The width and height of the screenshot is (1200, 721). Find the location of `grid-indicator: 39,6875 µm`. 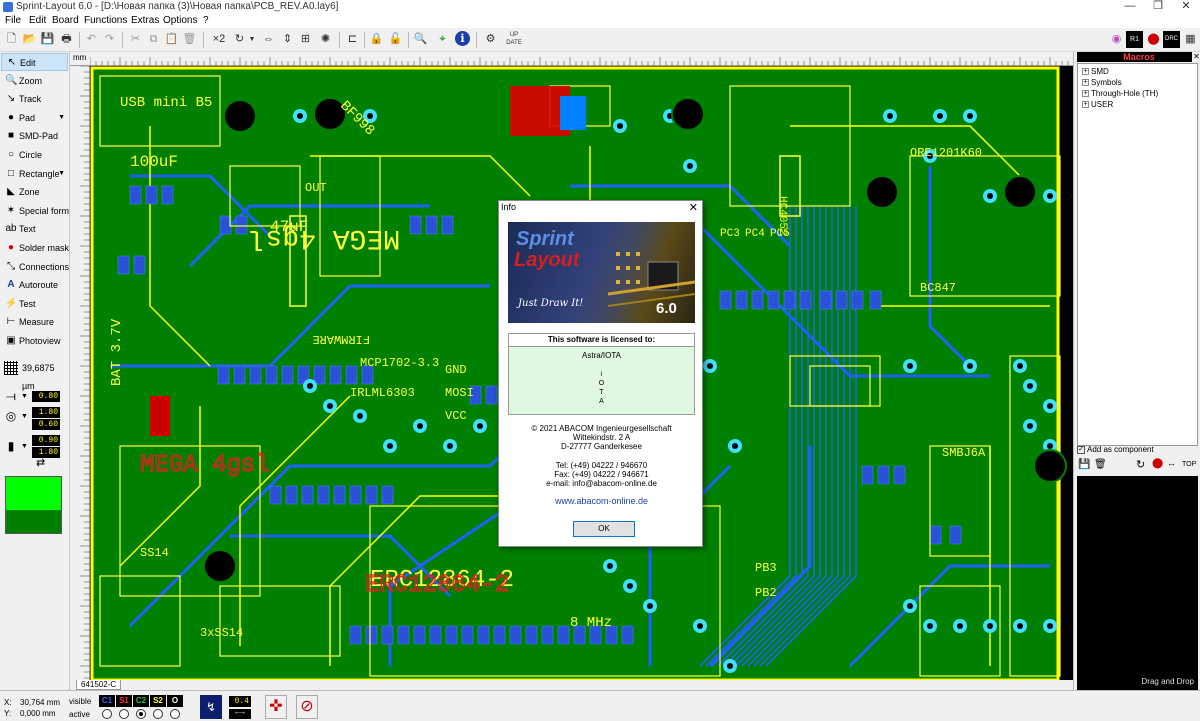

grid-indicator: 39,6875 µm is located at coordinates (35, 375).